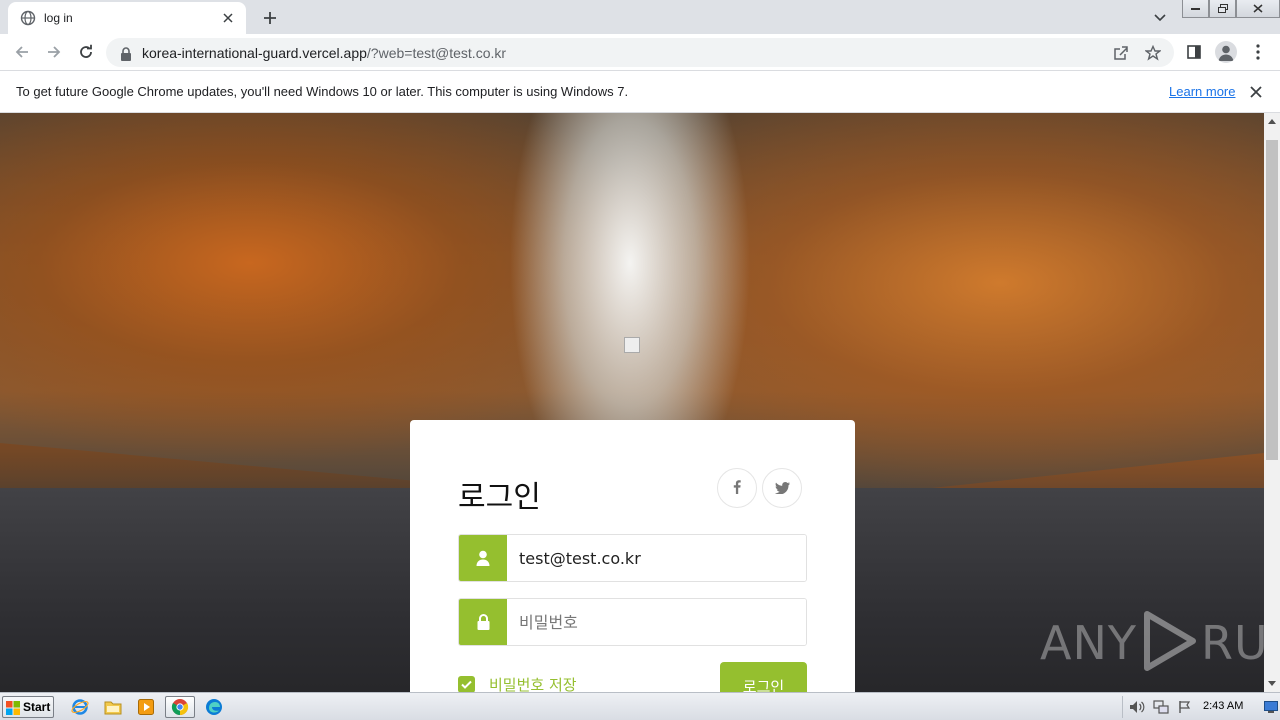  Describe the element at coordinates (499, 497) in the screenshot. I see `login-title: 로그인` at that location.